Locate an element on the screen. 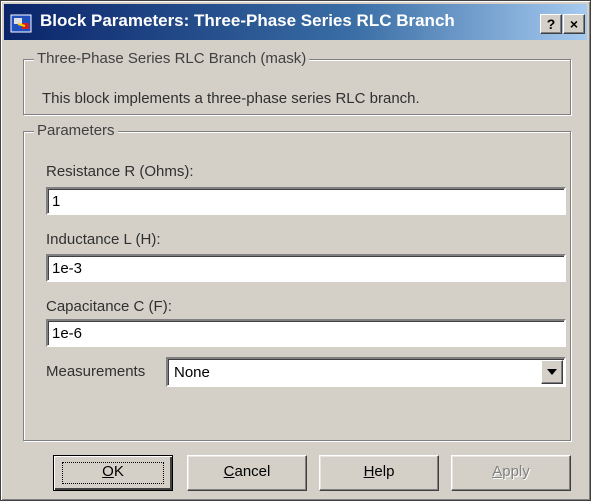  chevron-down-icon is located at coordinates (552, 372).